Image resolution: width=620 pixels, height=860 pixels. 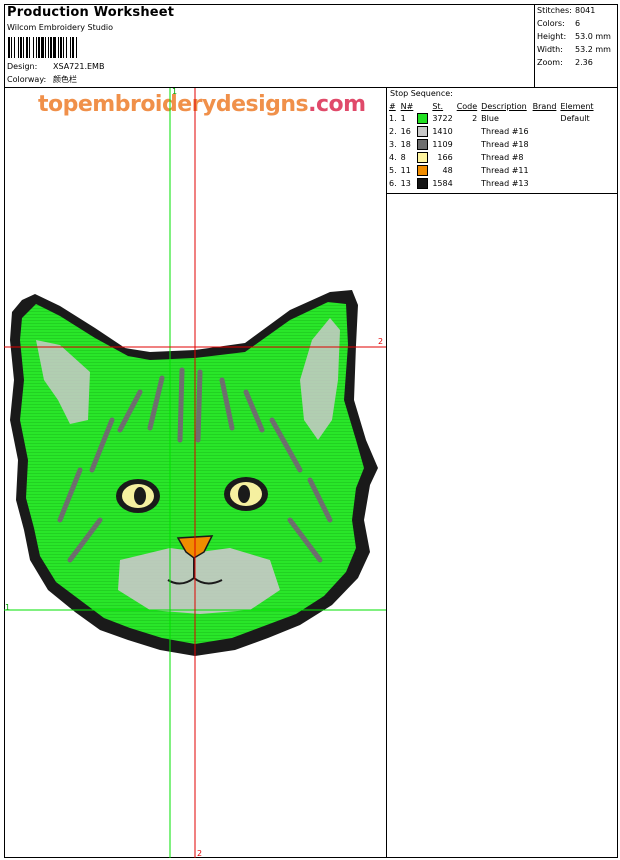 I want to click on right-eye, so click(x=246, y=494).